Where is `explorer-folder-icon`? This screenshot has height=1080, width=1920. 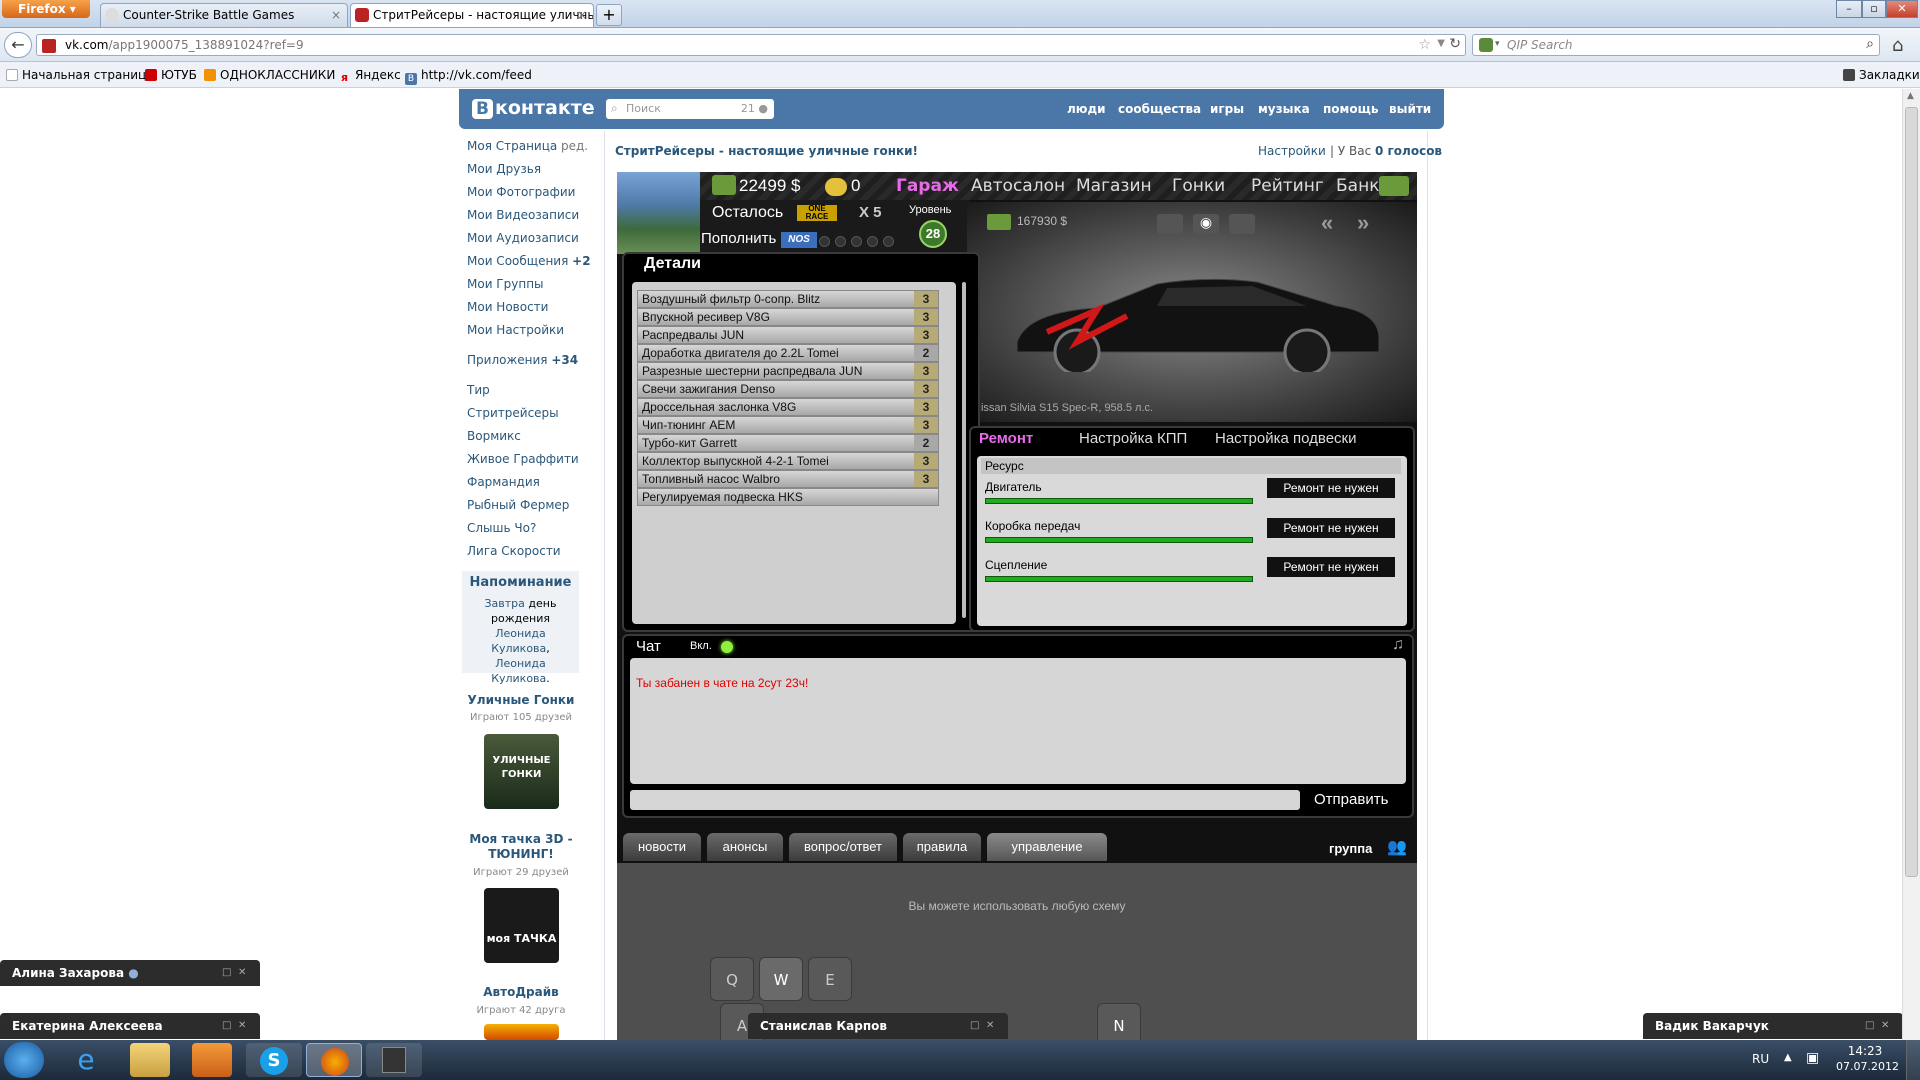 explorer-folder-icon is located at coordinates (150, 1060).